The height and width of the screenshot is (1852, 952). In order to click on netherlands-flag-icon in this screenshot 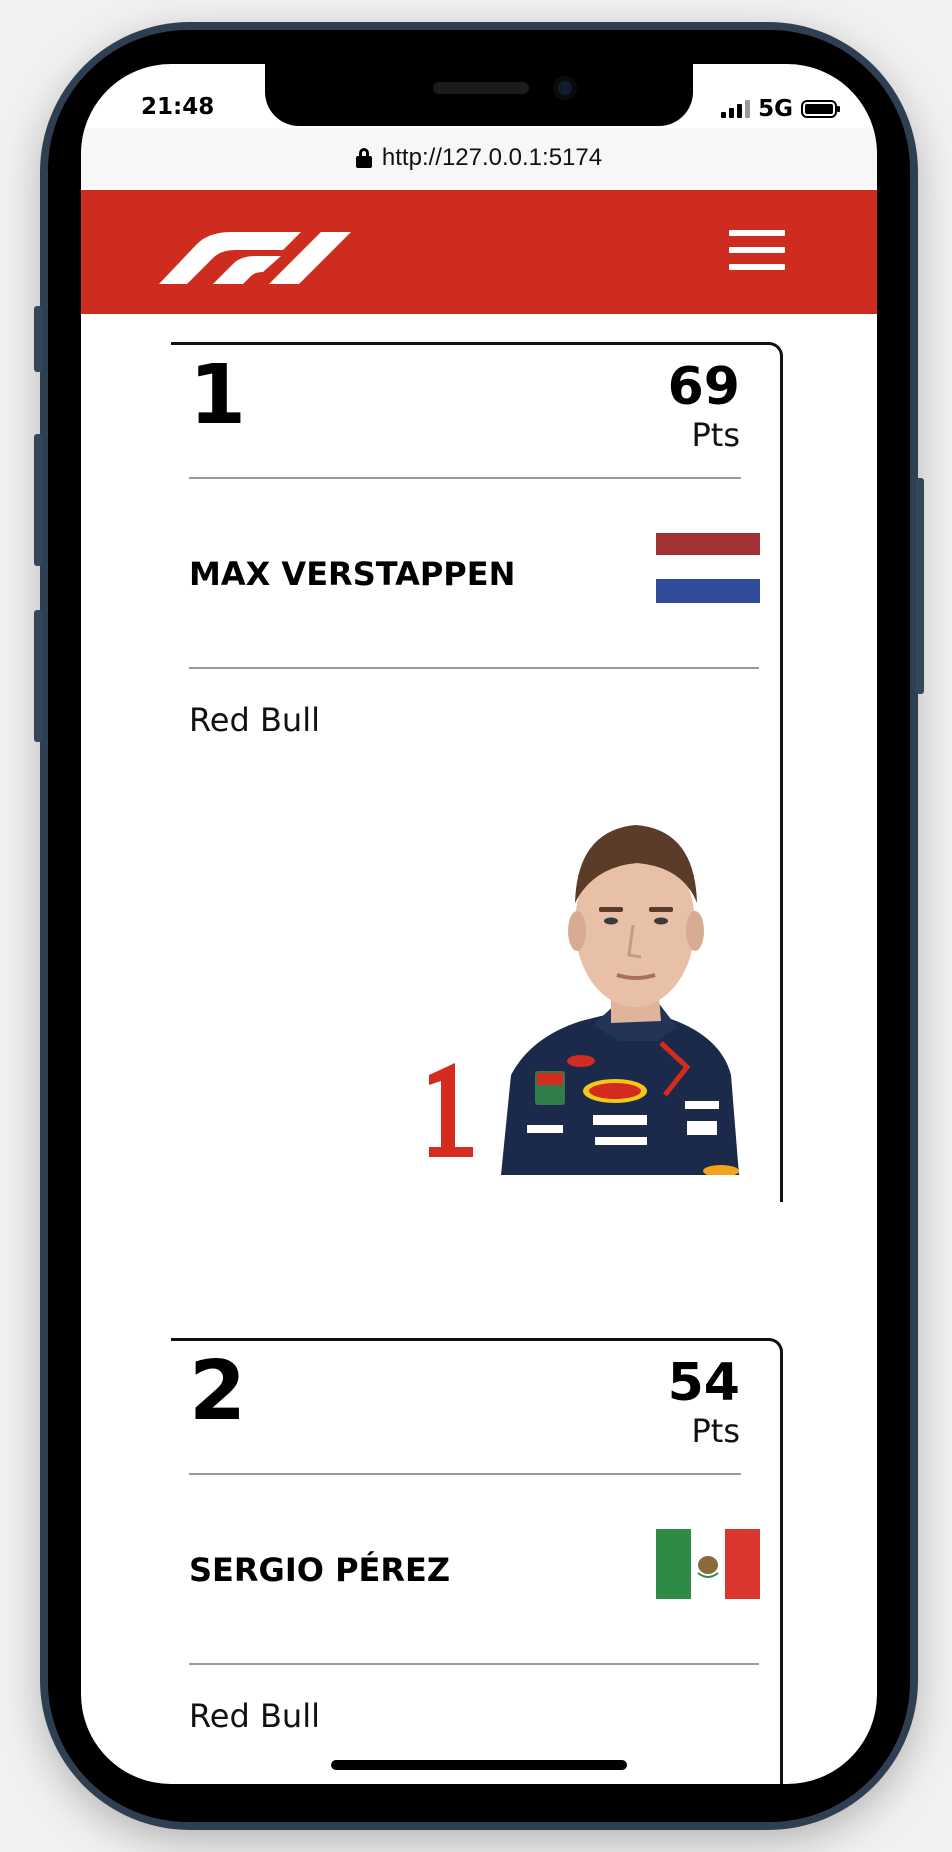, I will do `click(708, 568)`.